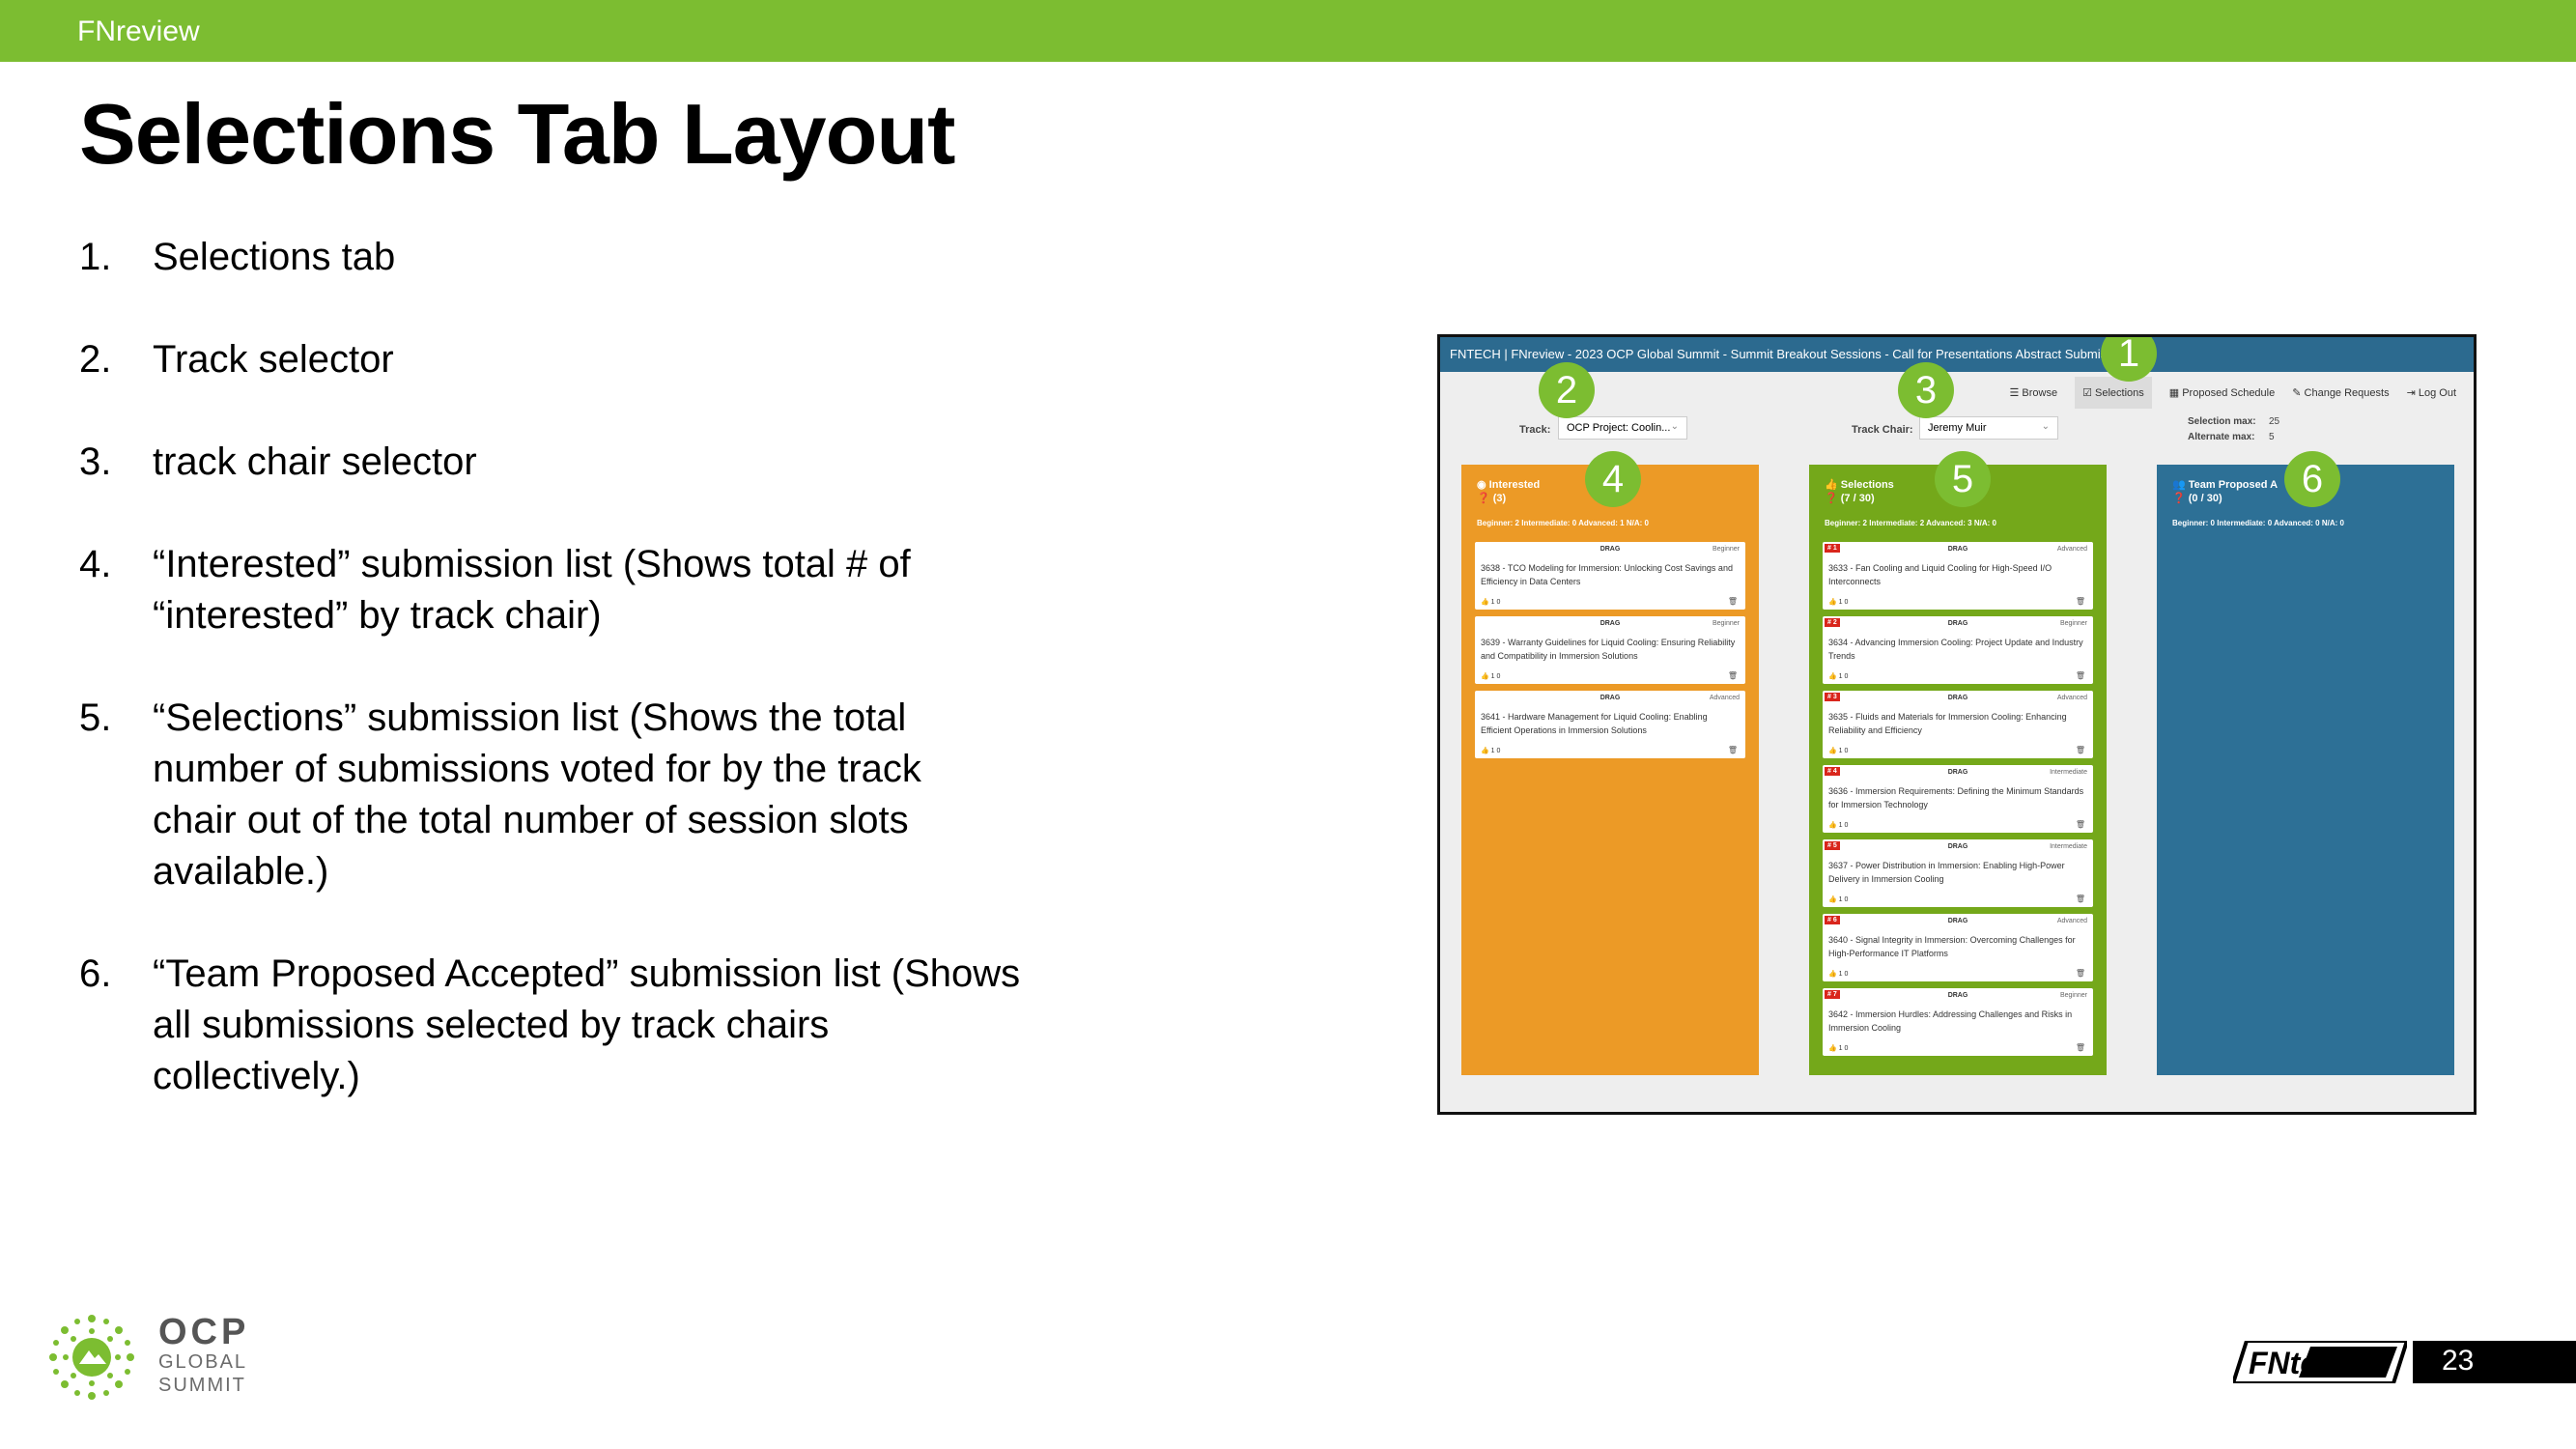 The image size is (2576, 1449). What do you see at coordinates (562, 359) in the screenshot?
I see `list-item: 2. Track selector` at bounding box center [562, 359].